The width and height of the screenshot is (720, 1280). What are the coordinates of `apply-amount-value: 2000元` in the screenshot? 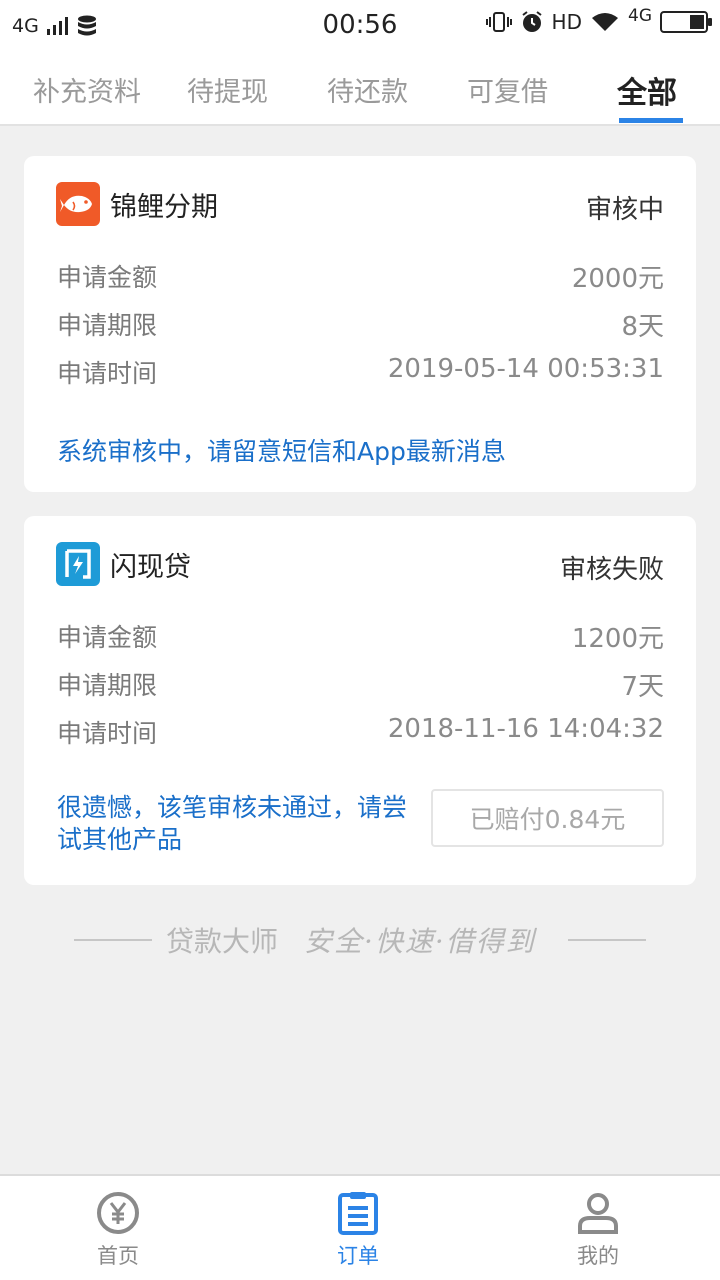 It's located at (617, 279).